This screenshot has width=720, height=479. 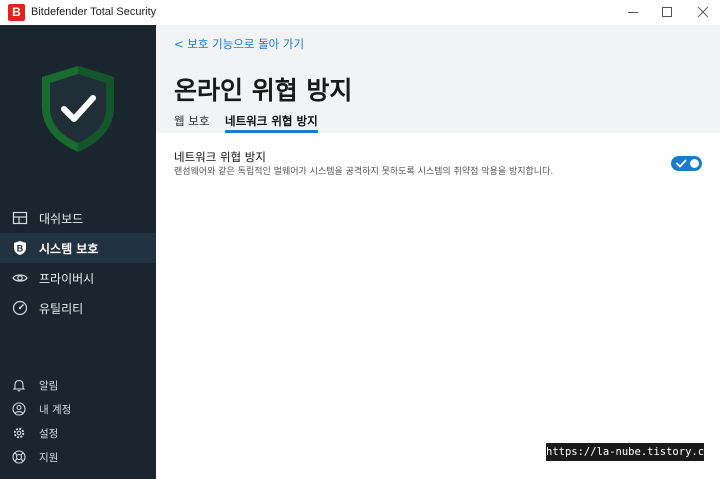 I want to click on gauge-icon, so click(x=20, y=308).